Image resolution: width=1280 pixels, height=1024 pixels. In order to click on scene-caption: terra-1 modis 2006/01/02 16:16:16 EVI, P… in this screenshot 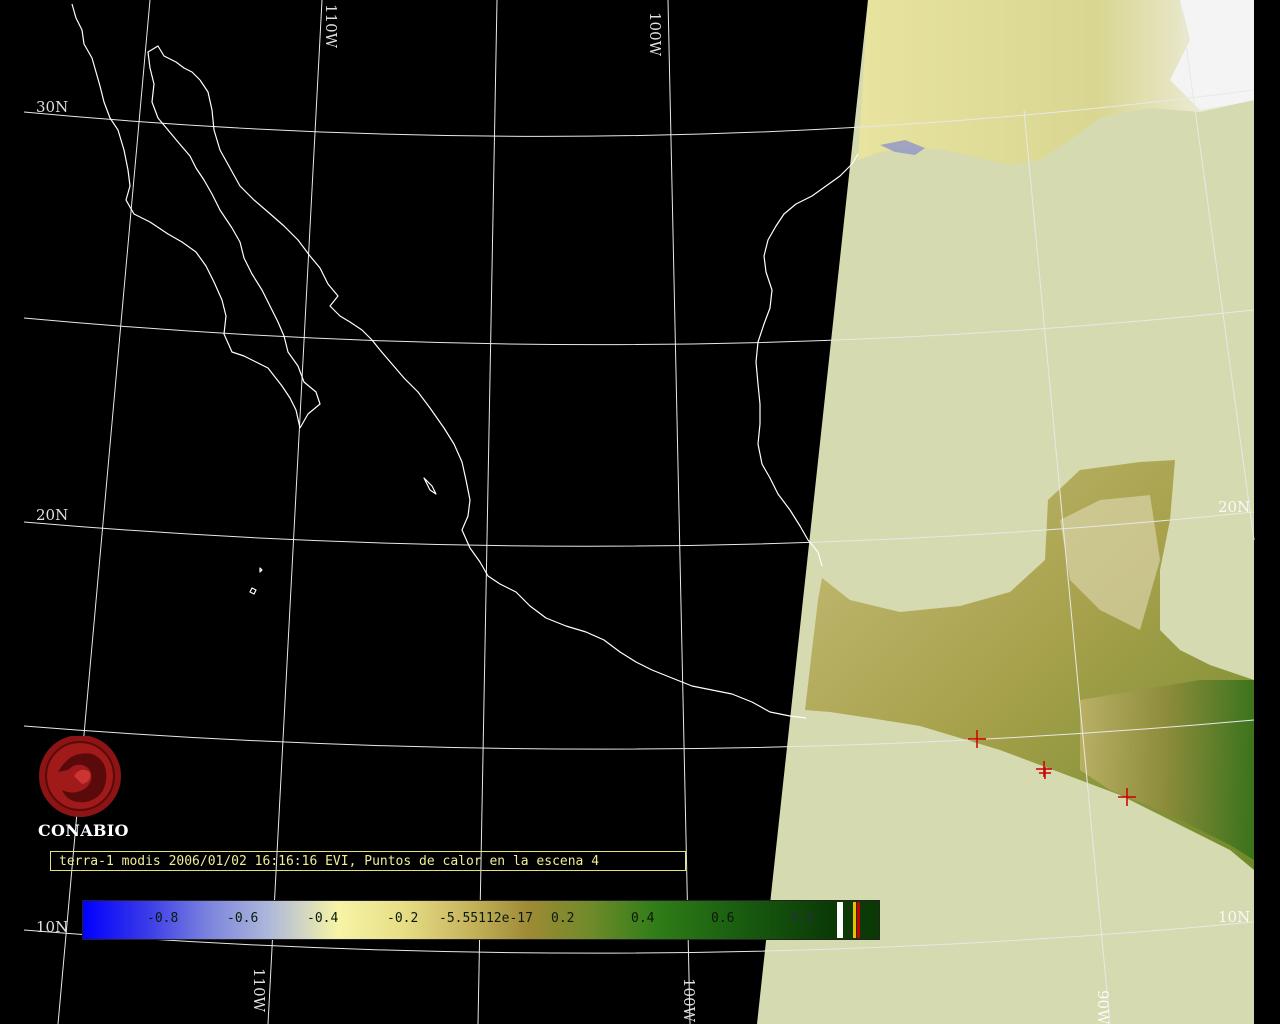, I will do `click(368, 861)`.